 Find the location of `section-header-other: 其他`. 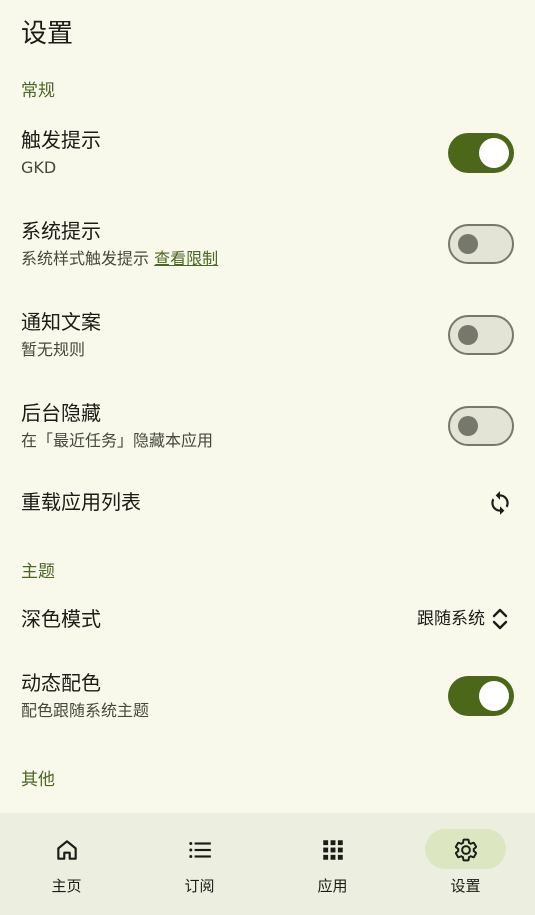

section-header-other: 其他 is located at coordinates (38, 780).